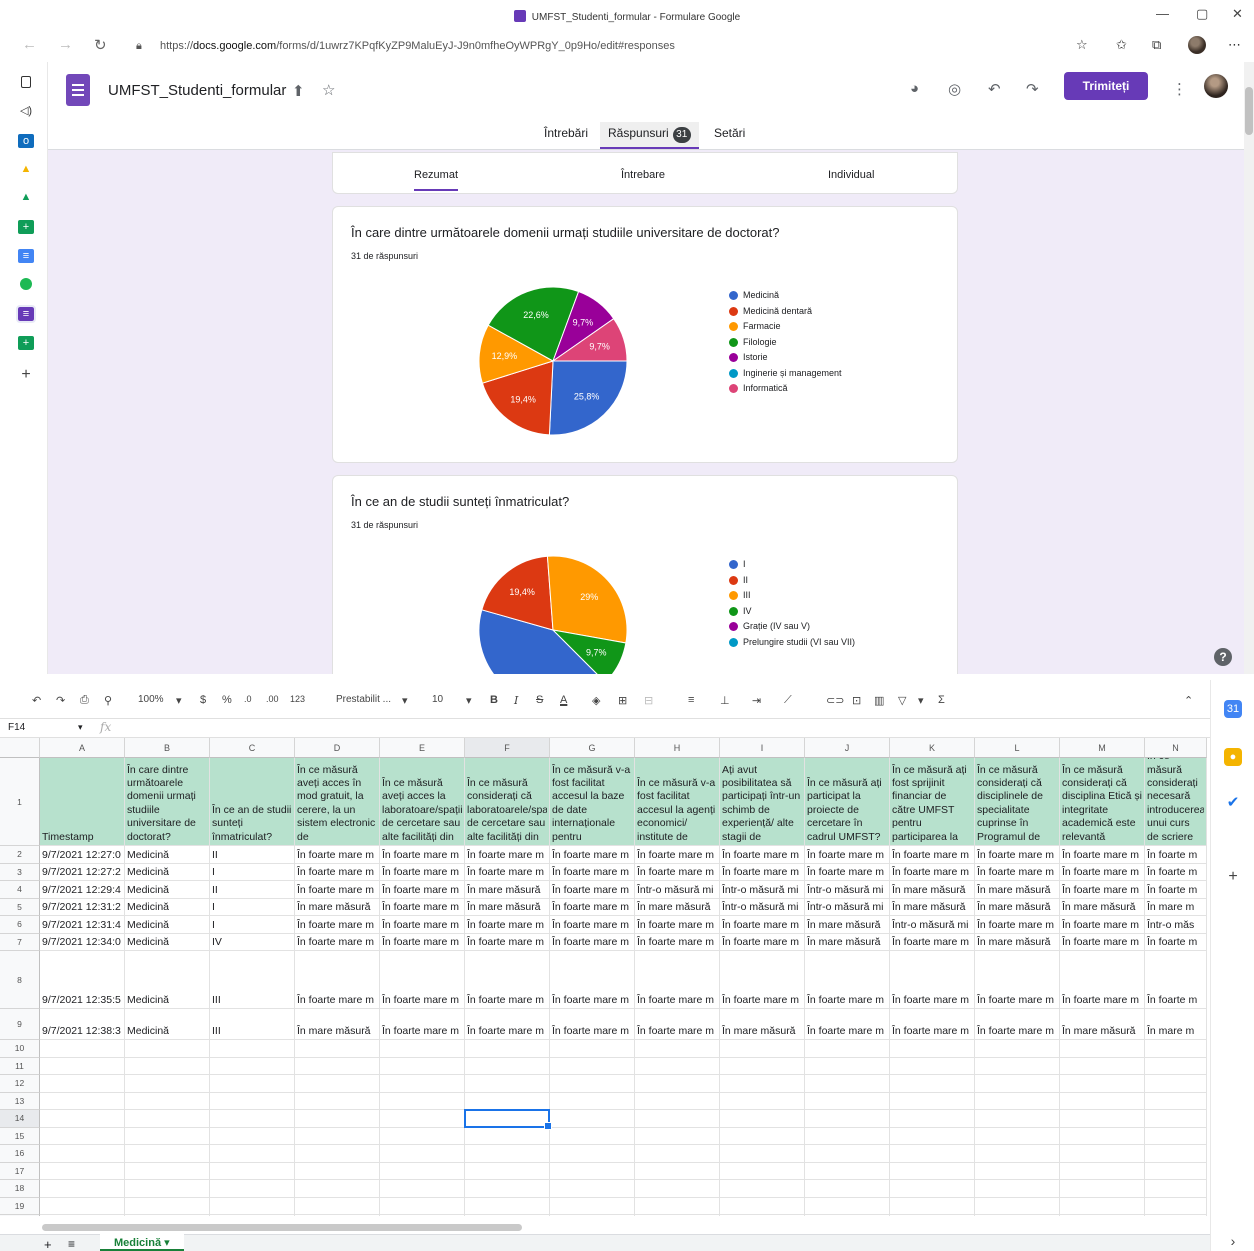  Describe the element at coordinates (298, 91) in the screenshot. I see `move-to-folder-icon: ⬆` at that location.